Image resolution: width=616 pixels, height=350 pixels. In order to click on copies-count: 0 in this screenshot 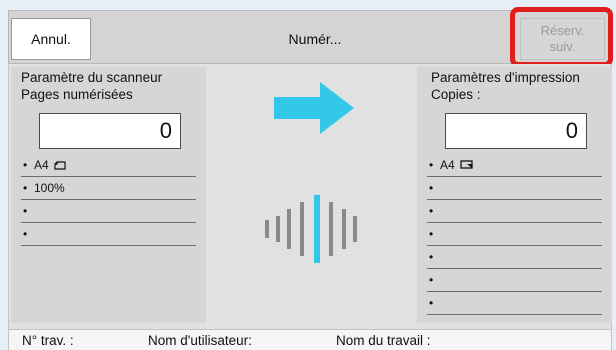, I will do `click(516, 131)`.